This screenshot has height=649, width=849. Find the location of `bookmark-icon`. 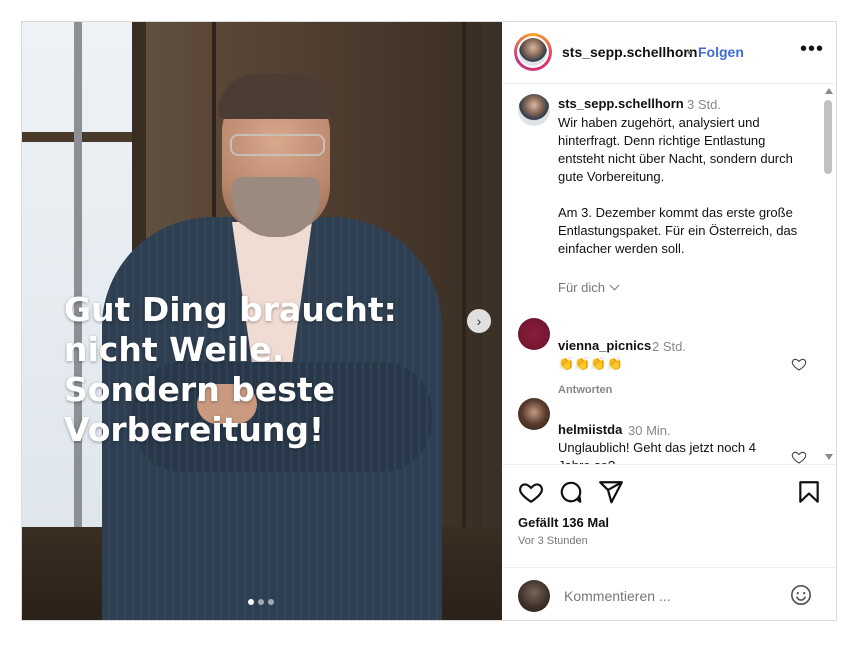

bookmark-icon is located at coordinates (809, 492).